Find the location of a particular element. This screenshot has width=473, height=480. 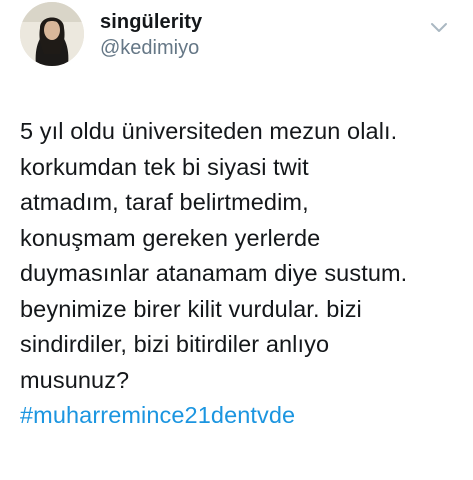

tweet-text-line: sindirdiler, bizi bitirdiler anlıyo is located at coordinates (175, 344).